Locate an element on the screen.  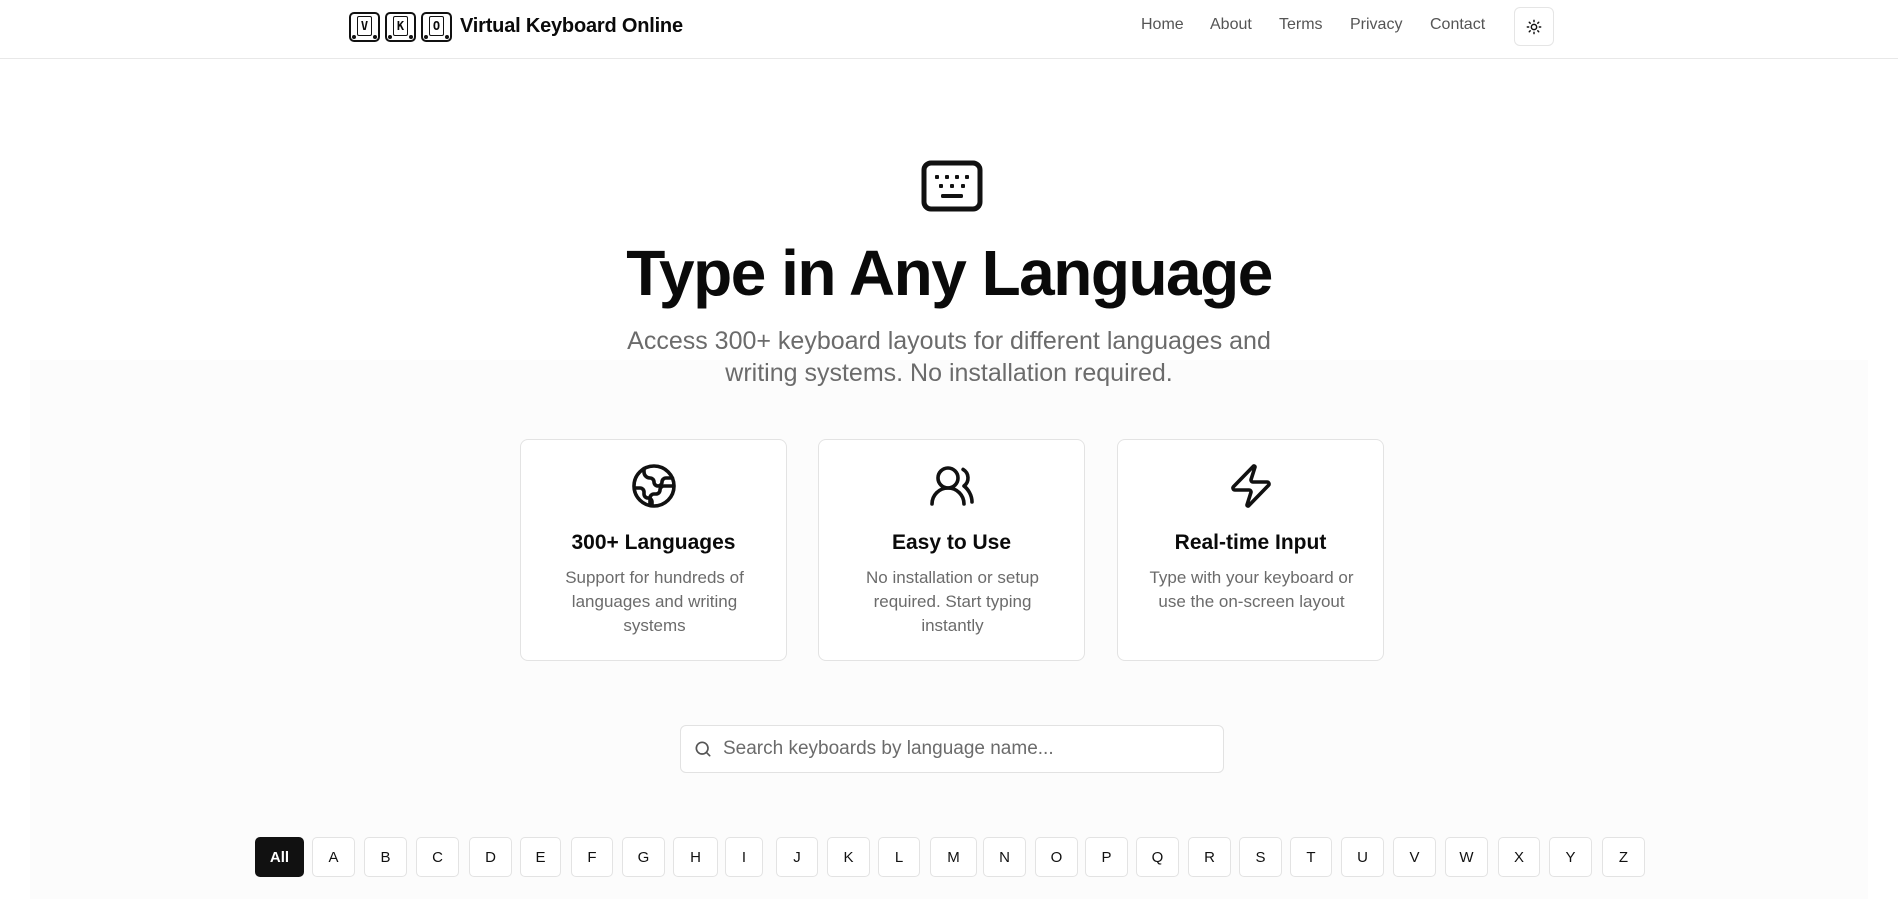
letter-filter-h: H is located at coordinates (695, 857).